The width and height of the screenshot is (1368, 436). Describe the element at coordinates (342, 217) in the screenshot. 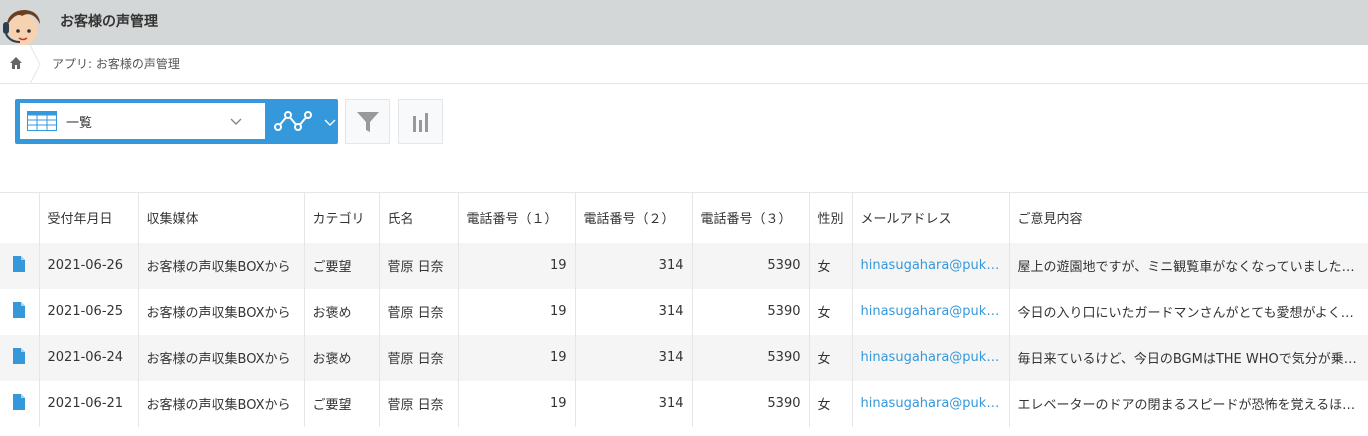

I see `column-header: カテゴリ` at that location.